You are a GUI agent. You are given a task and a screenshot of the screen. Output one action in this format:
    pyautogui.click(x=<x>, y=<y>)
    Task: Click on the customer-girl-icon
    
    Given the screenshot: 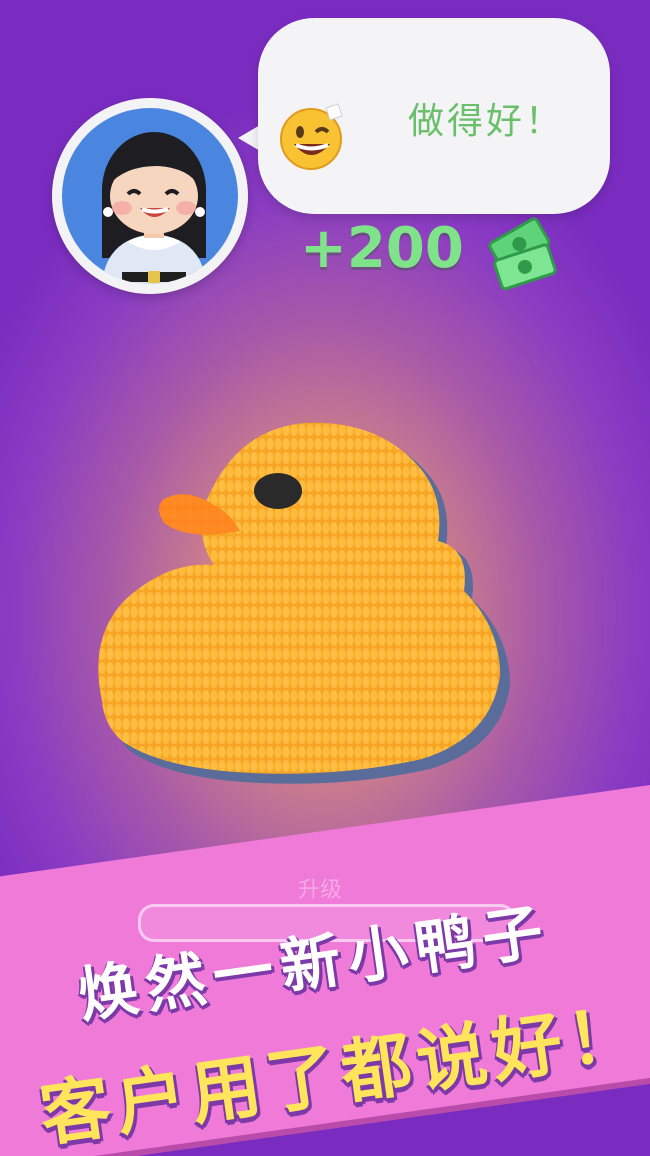 What is the action you would take?
    pyautogui.click(x=154, y=208)
    